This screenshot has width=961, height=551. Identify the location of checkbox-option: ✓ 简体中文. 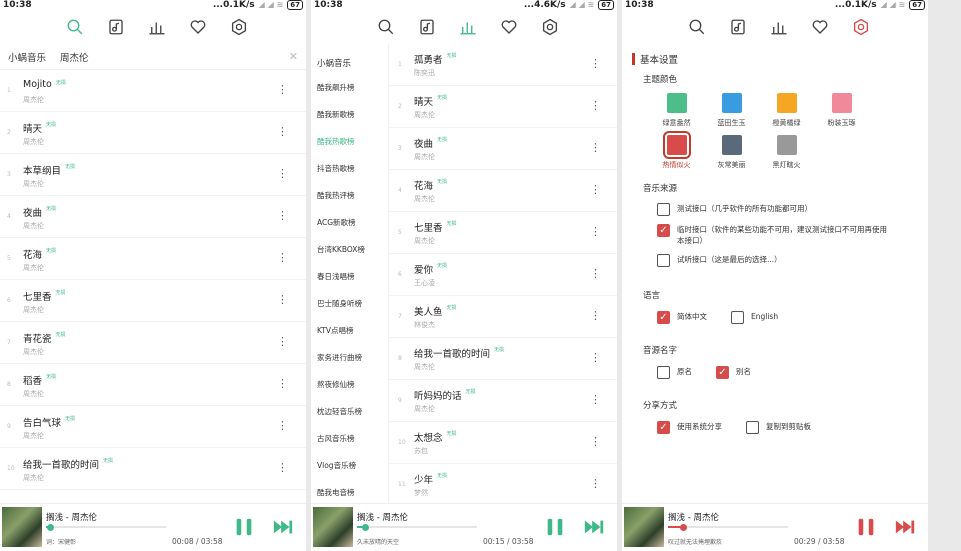
(682, 317).